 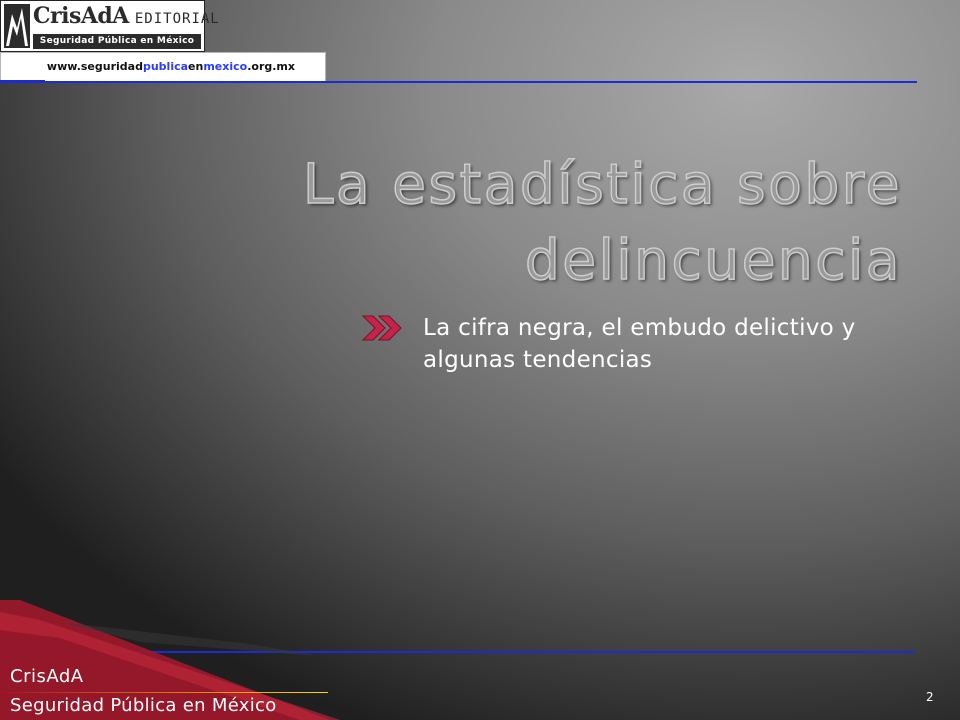 What do you see at coordinates (163, 67) in the screenshot?
I see `website-url: www.seguridadpublicaenmexico.org.mx` at bounding box center [163, 67].